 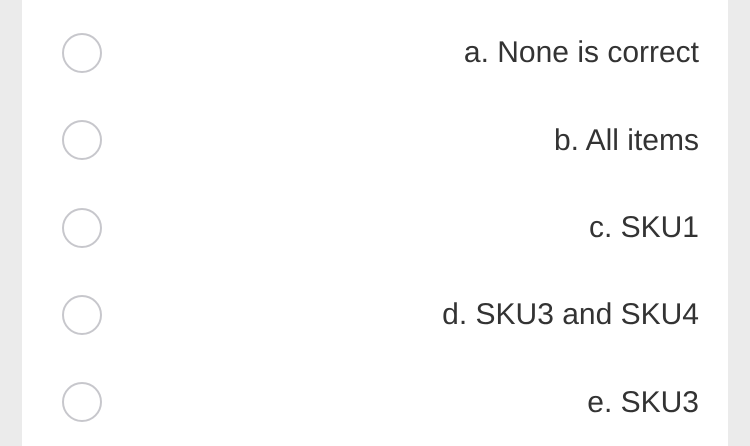 I want to click on option-label: d. SKU3 and SKU4, so click(x=570, y=315).